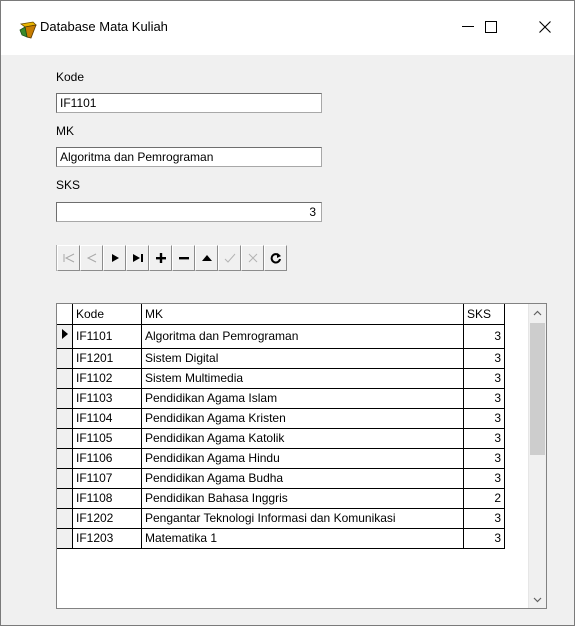 Image resolution: width=576 pixels, height=627 pixels. Describe the element at coordinates (302, 336) in the screenshot. I see `cell-mk: Algoritma dan Pemrograman` at that location.